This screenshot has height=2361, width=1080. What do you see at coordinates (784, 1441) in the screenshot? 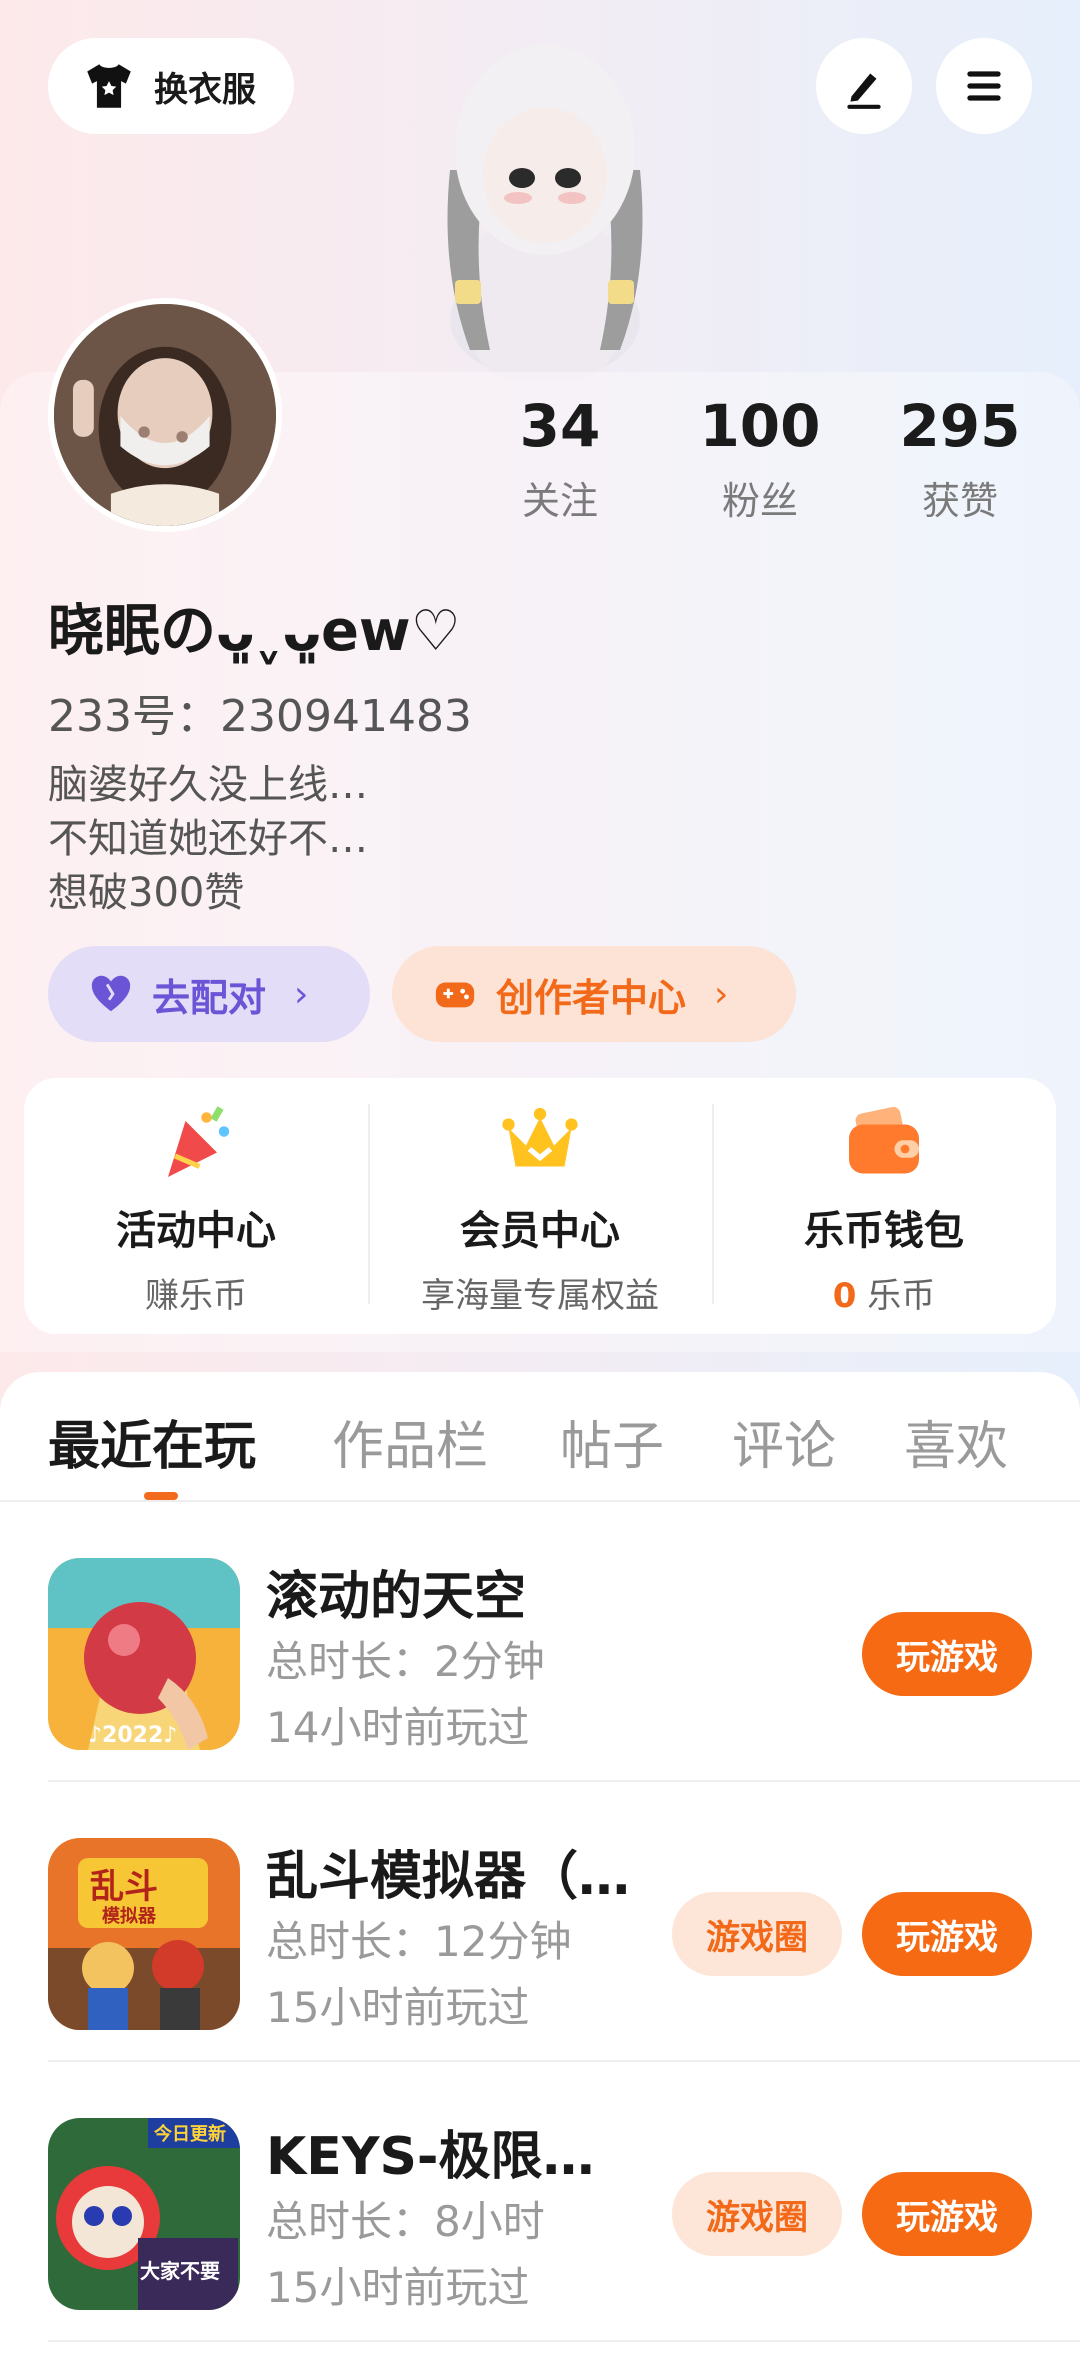
I see `tab-comments: 评论` at bounding box center [784, 1441].